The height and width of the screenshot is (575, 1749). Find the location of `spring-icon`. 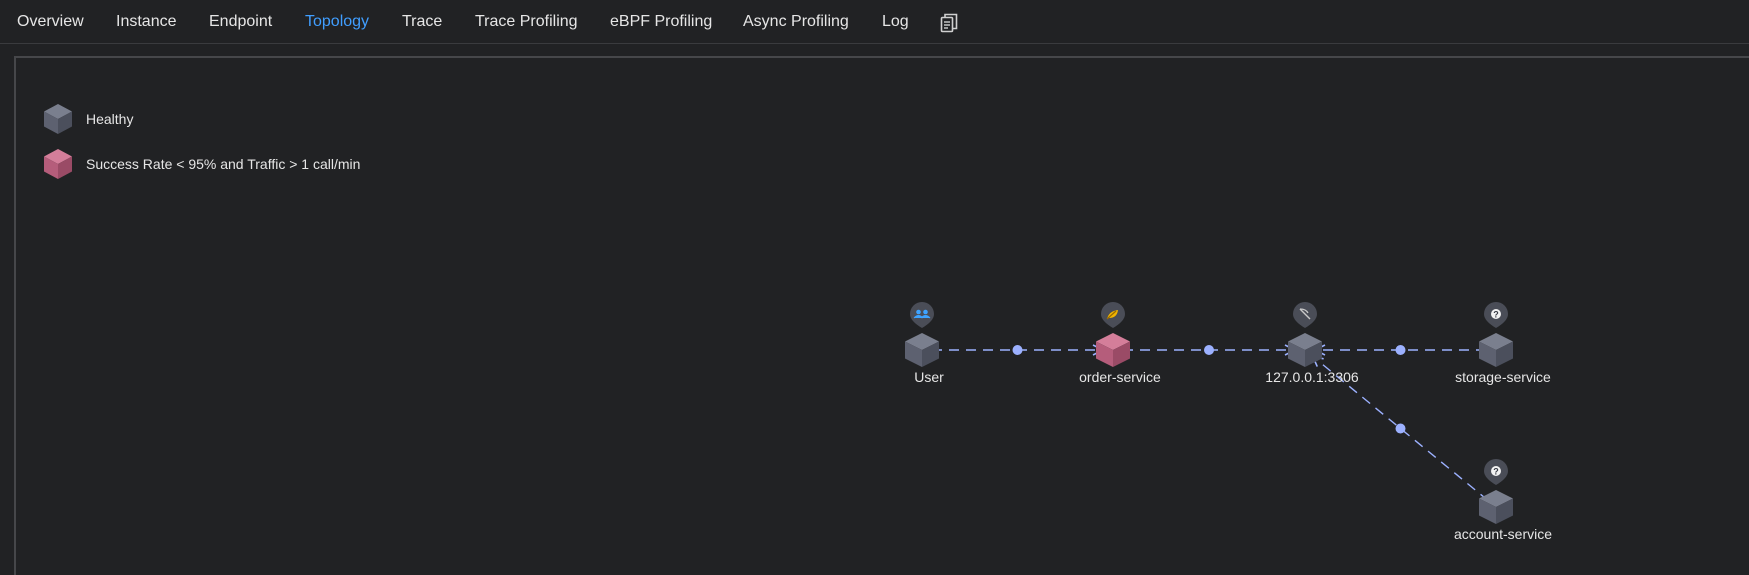

spring-icon is located at coordinates (1113, 315).